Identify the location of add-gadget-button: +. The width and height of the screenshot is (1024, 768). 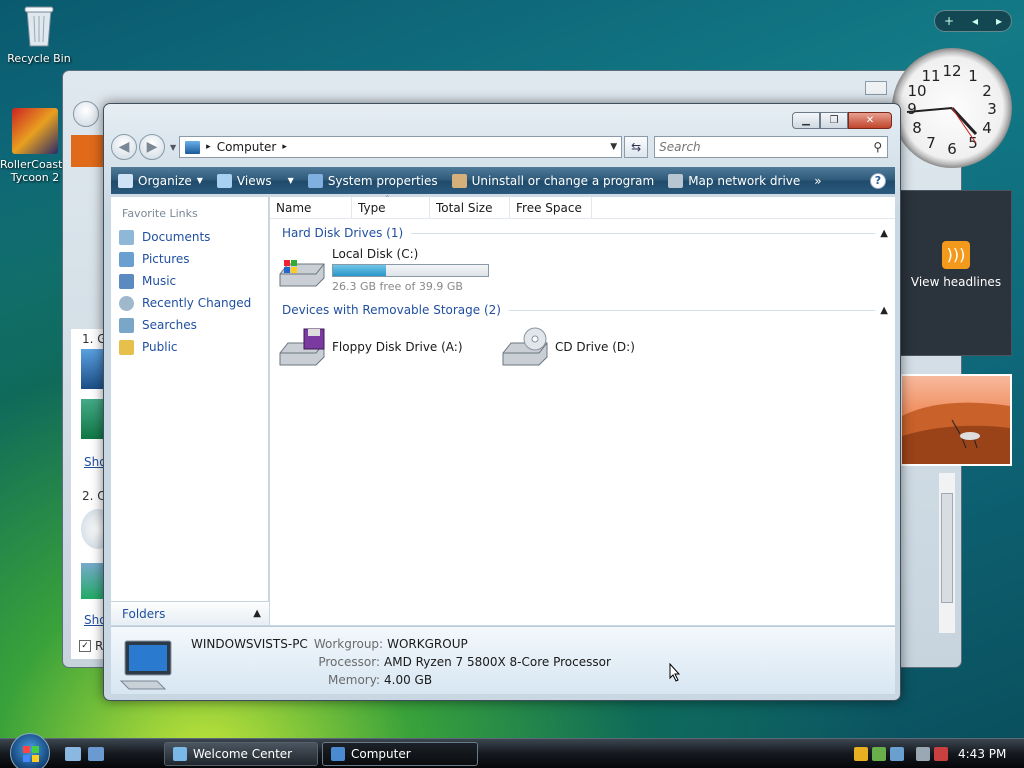
(949, 21).